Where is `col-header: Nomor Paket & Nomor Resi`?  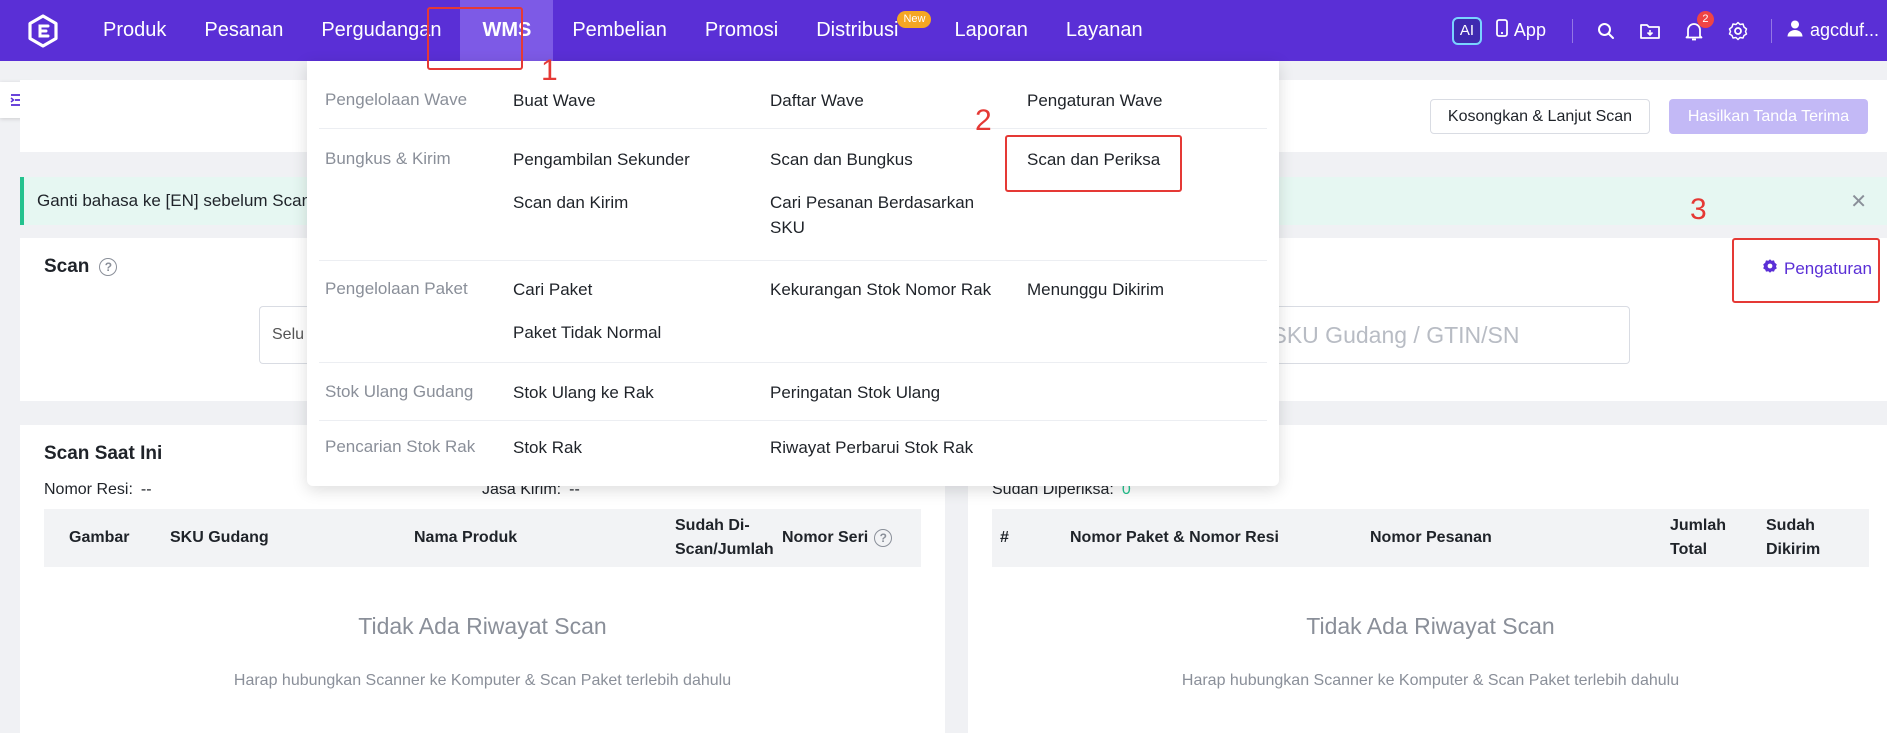 col-header: Nomor Paket & Nomor Resi is located at coordinates (1174, 537).